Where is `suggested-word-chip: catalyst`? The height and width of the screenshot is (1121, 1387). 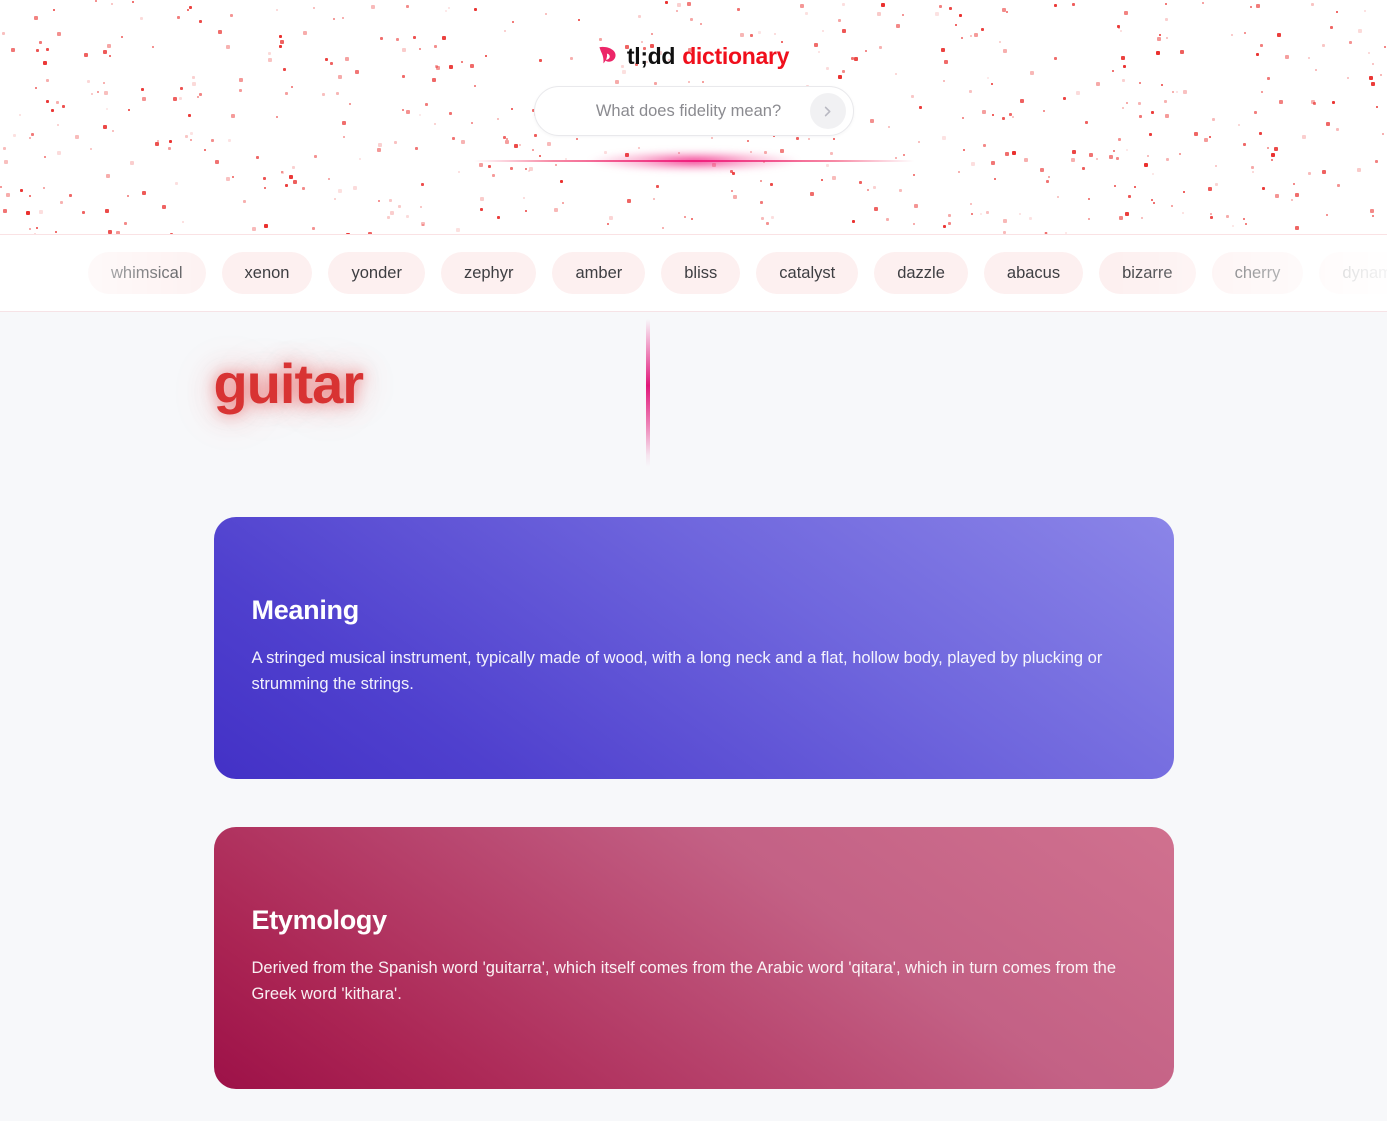
suggested-word-chip: catalyst is located at coordinates (807, 273).